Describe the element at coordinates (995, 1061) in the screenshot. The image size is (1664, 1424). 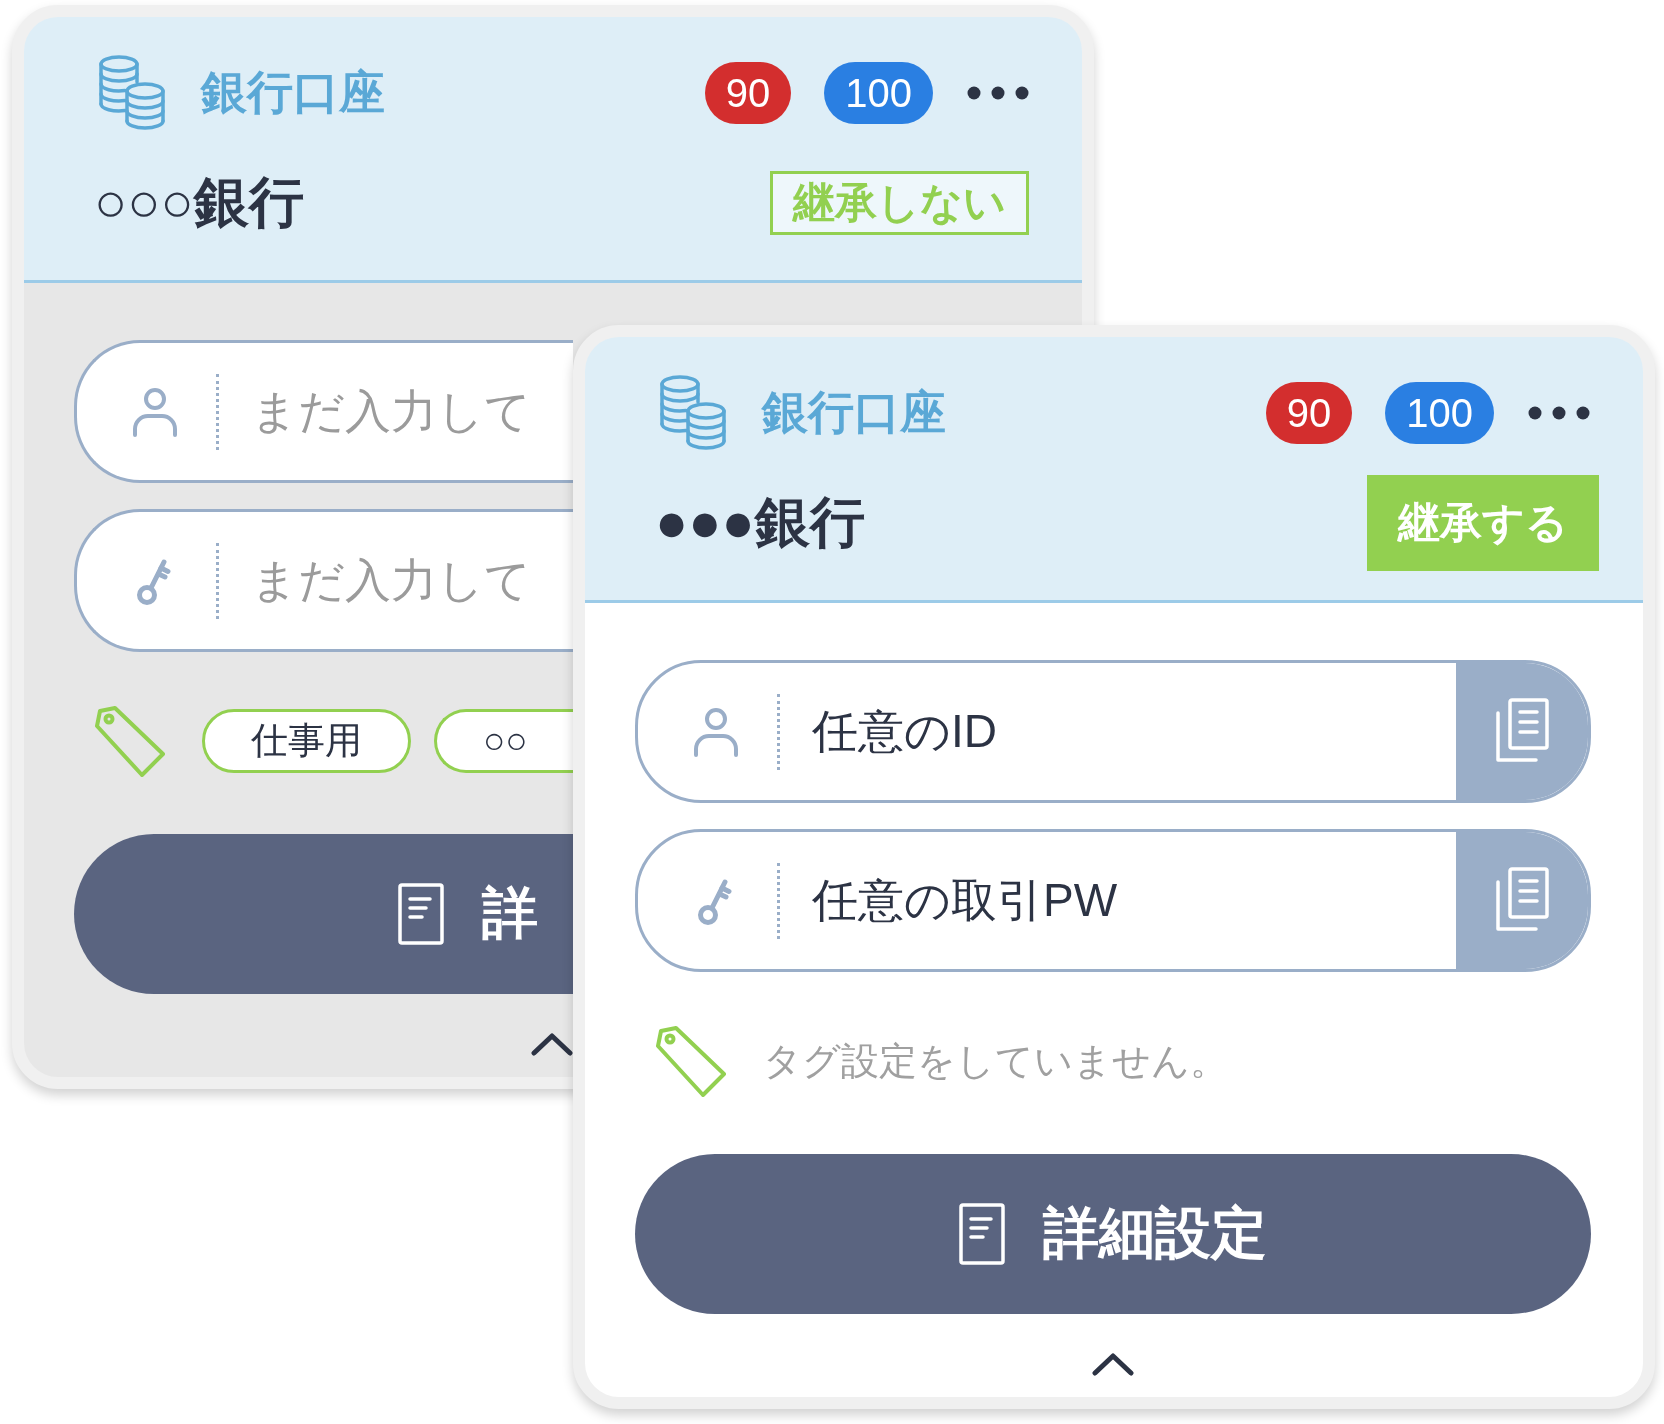
I see `no-tags-message: タグ設定をしていません。` at that location.